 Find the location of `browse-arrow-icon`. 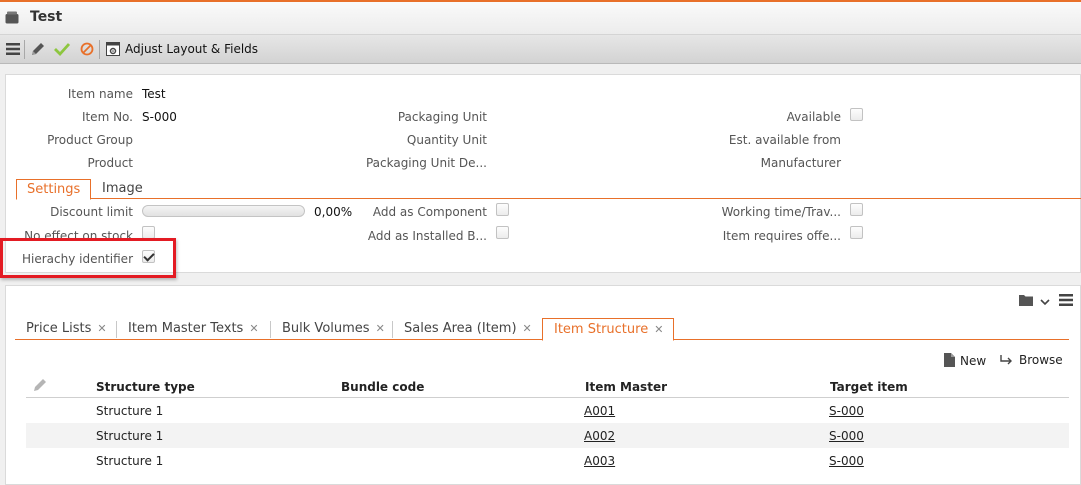

browse-arrow-icon is located at coordinates (1006, 360).